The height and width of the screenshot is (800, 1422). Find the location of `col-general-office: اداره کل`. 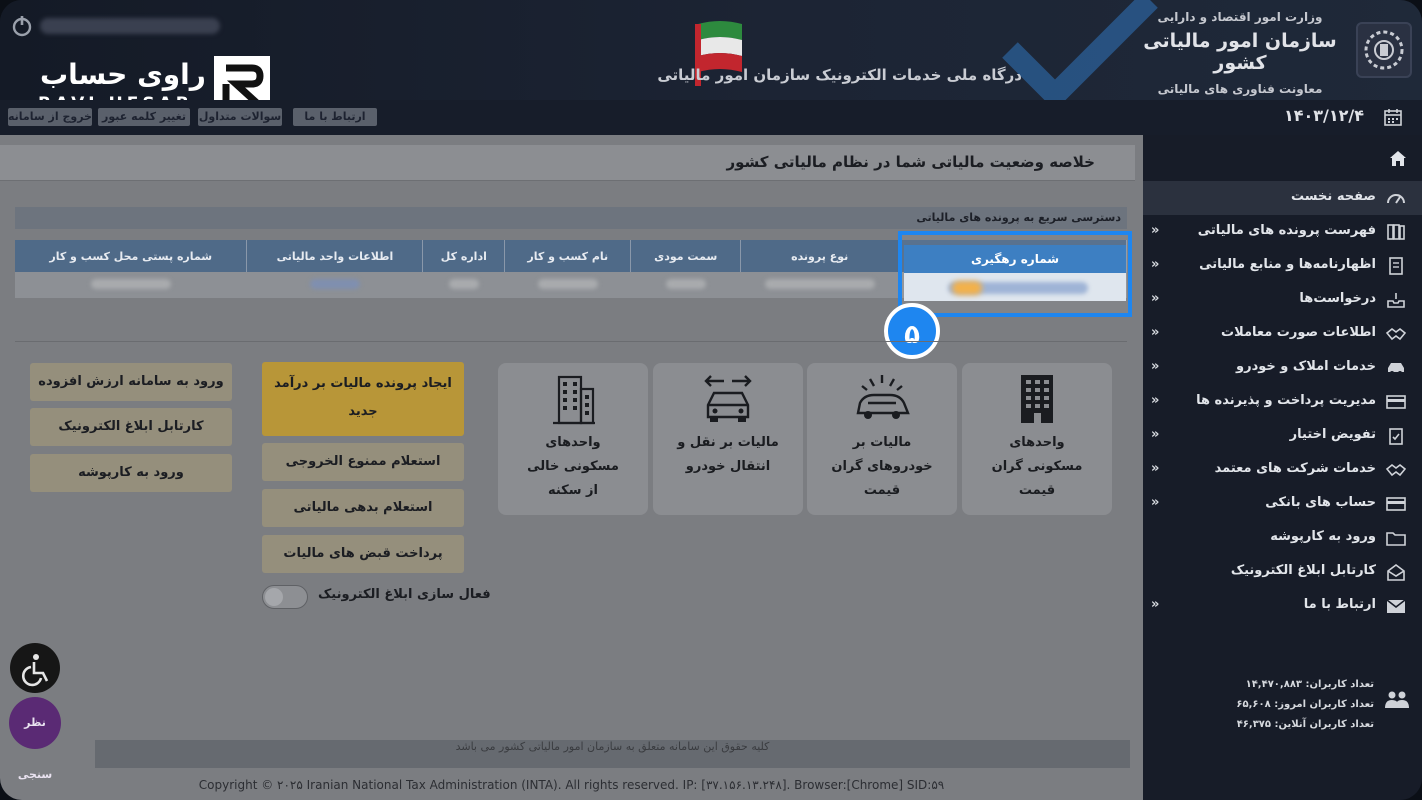

col-general-office: اداره کل is located at coordinates (464, 256).